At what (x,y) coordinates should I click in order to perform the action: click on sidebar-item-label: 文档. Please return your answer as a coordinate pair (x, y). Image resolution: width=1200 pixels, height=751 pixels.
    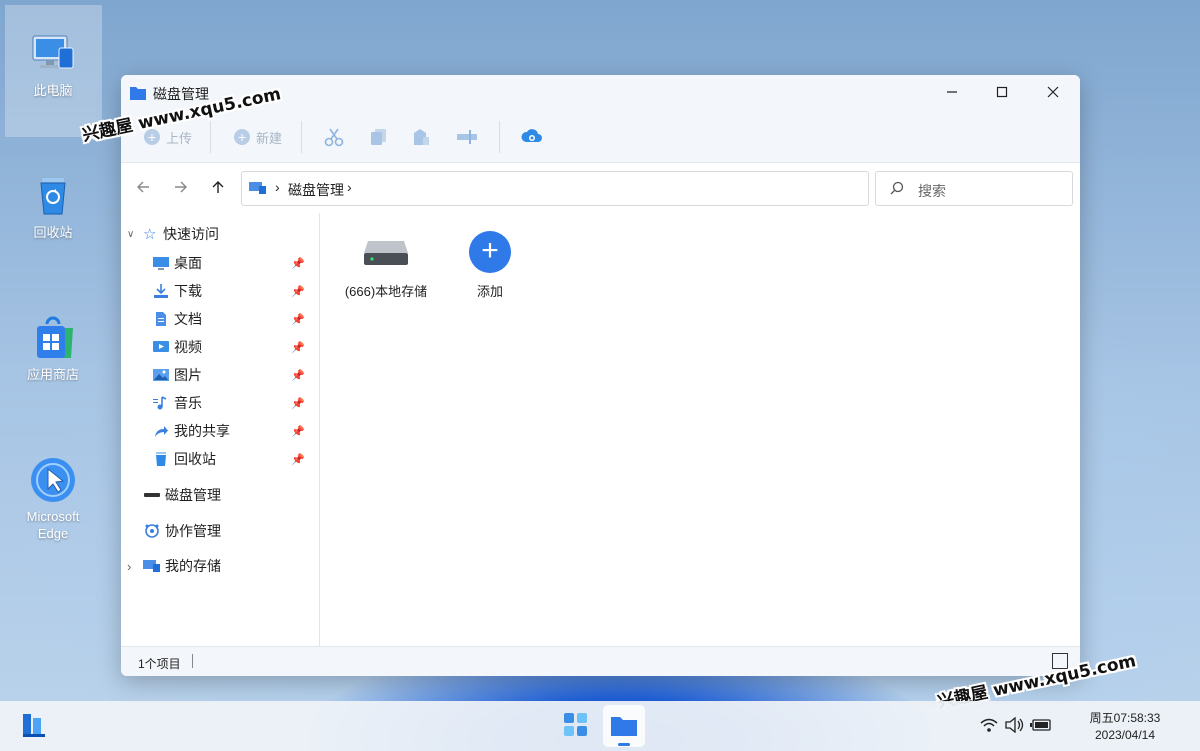
    Looking at the image, I should click on (188, 319).